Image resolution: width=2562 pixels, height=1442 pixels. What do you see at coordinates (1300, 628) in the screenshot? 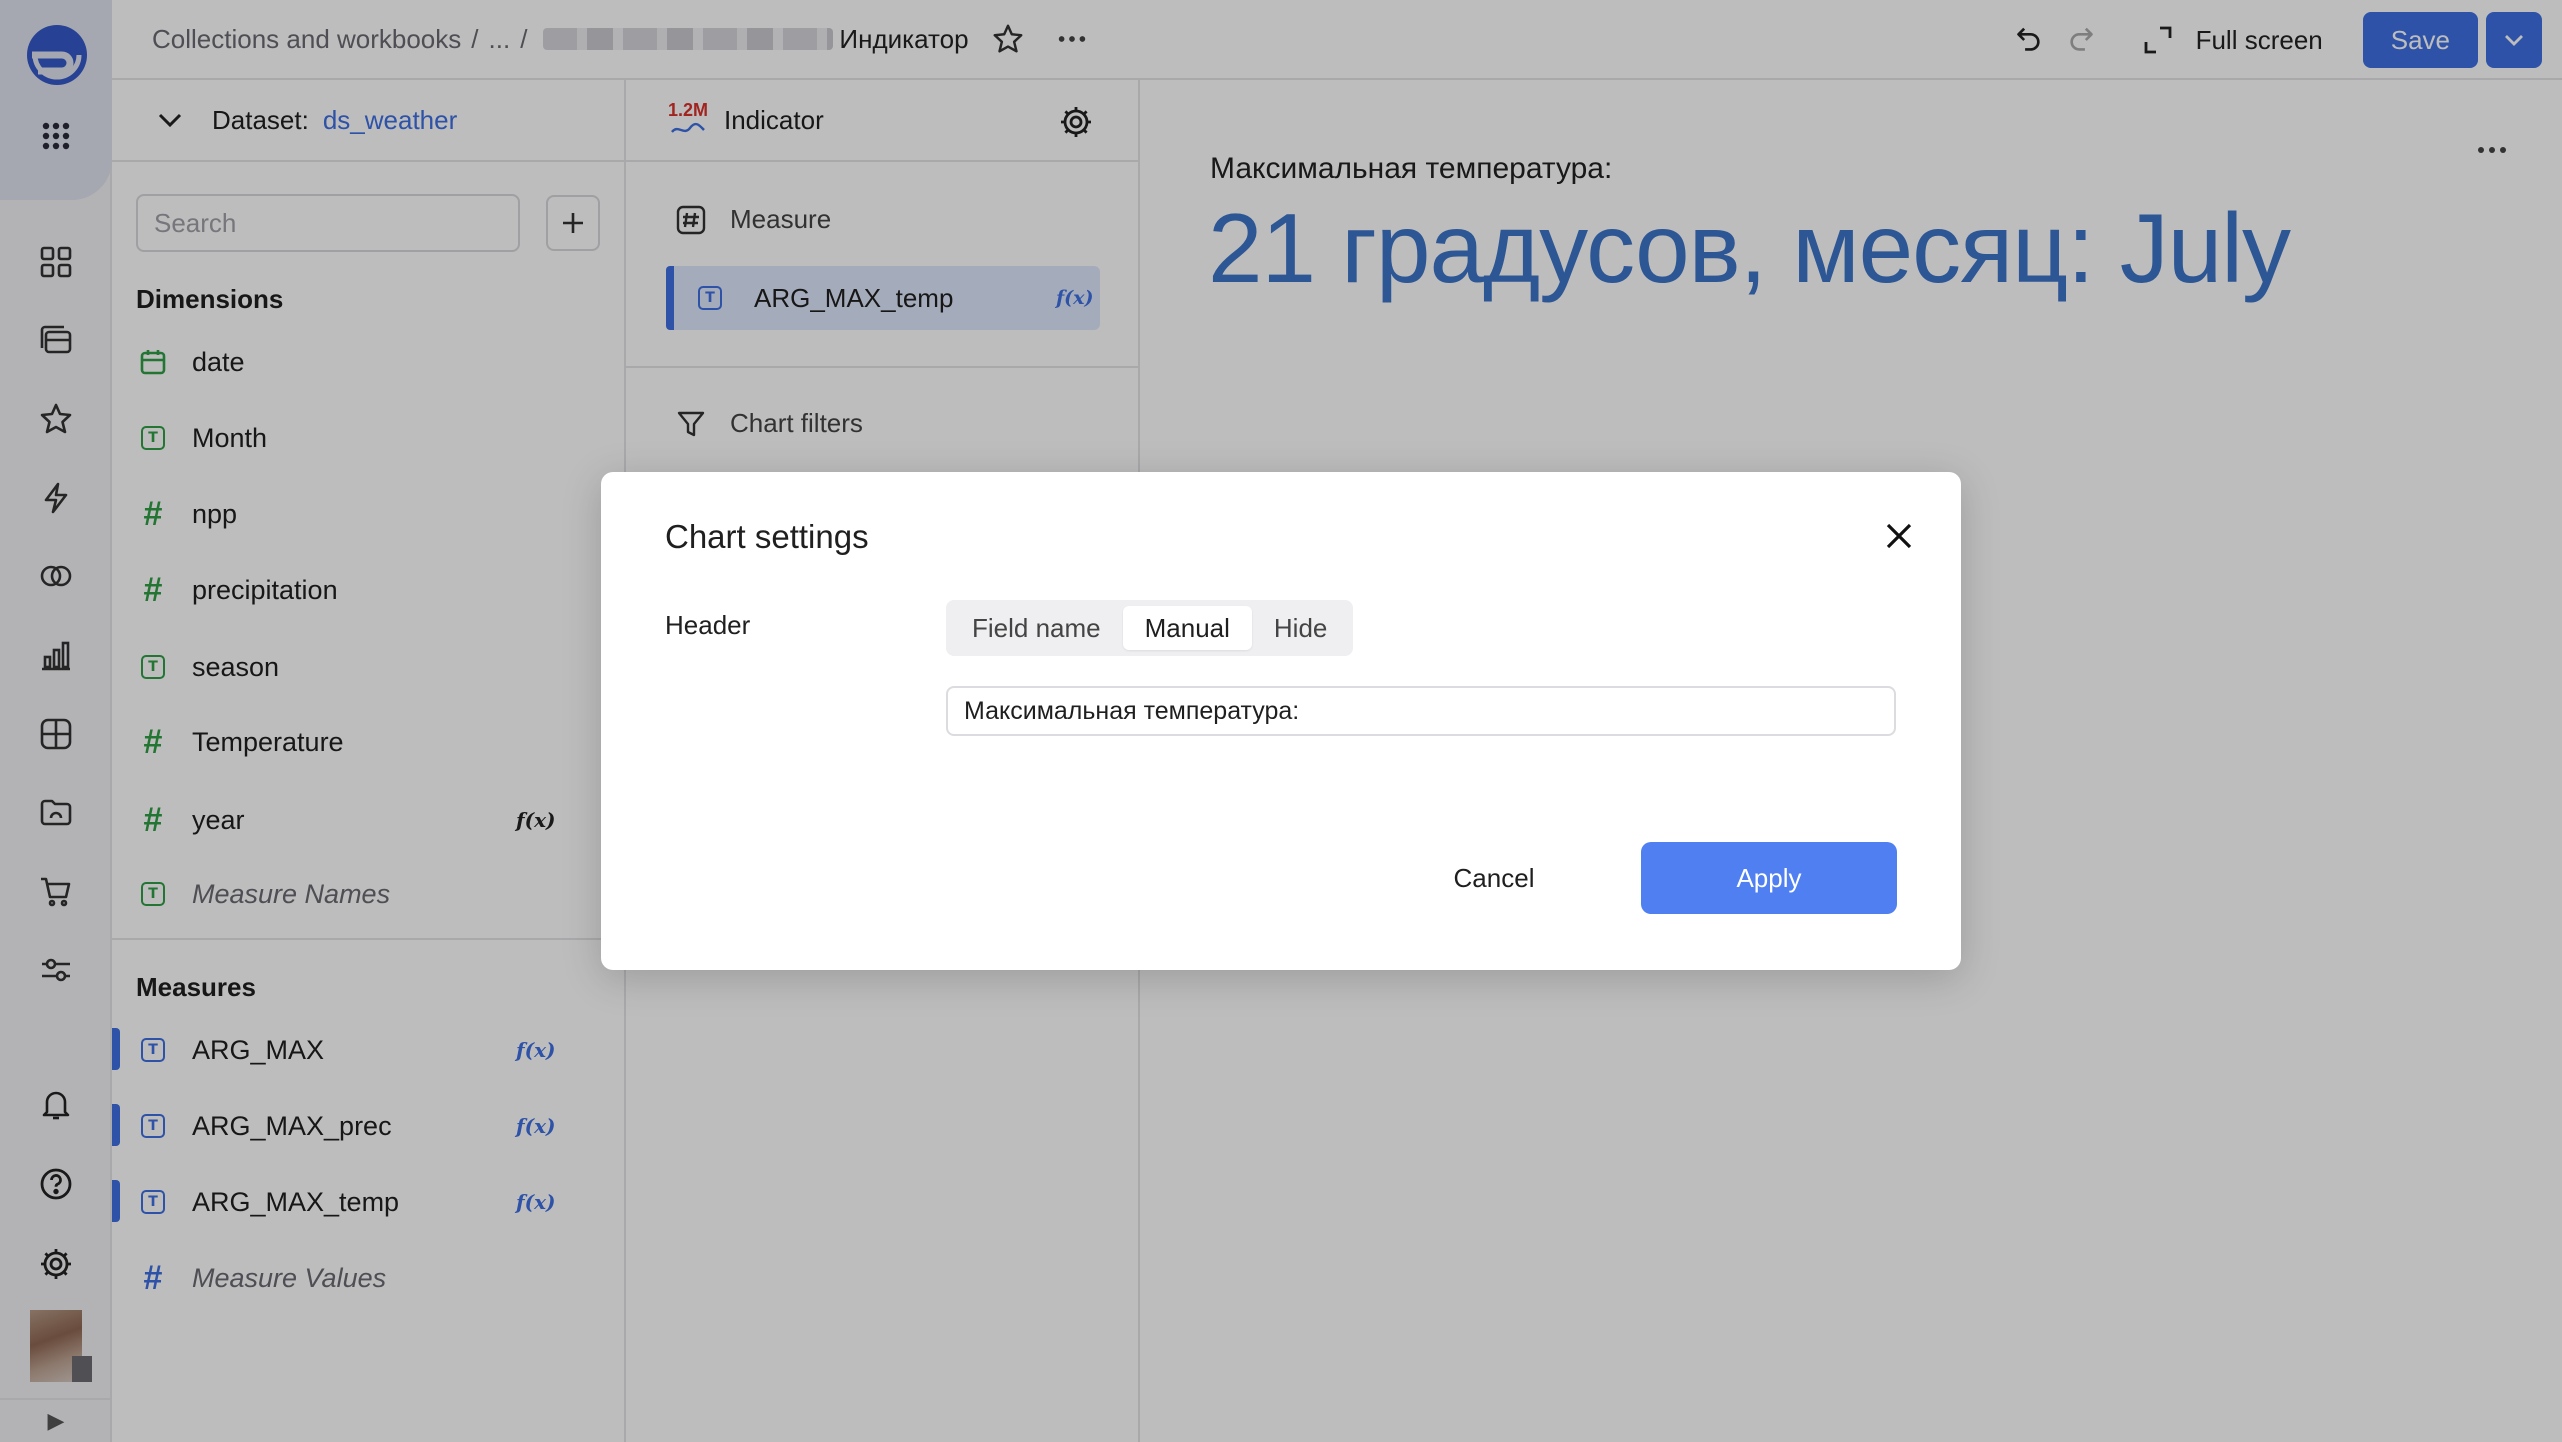
I see `header-option-hide: Hide` at bounding box center [1300, 628].